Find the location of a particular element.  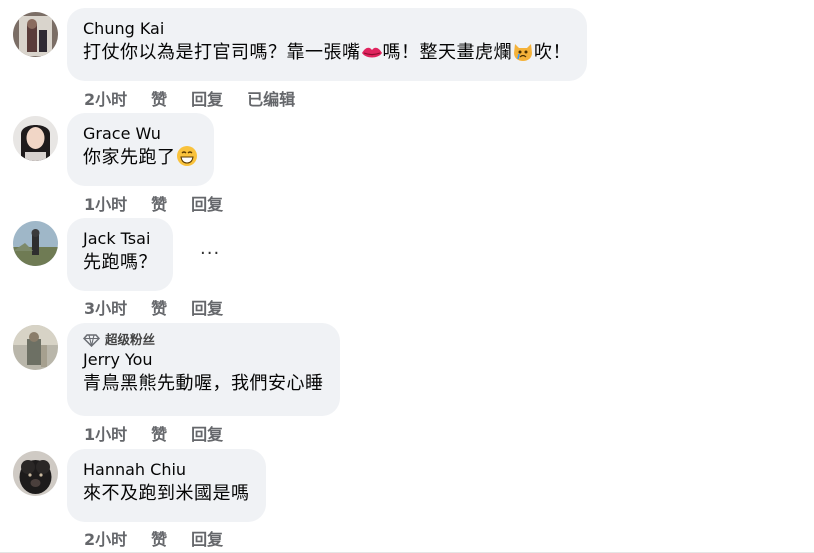

commenter-name: Grace Wu is located at coordinates (140, 134).